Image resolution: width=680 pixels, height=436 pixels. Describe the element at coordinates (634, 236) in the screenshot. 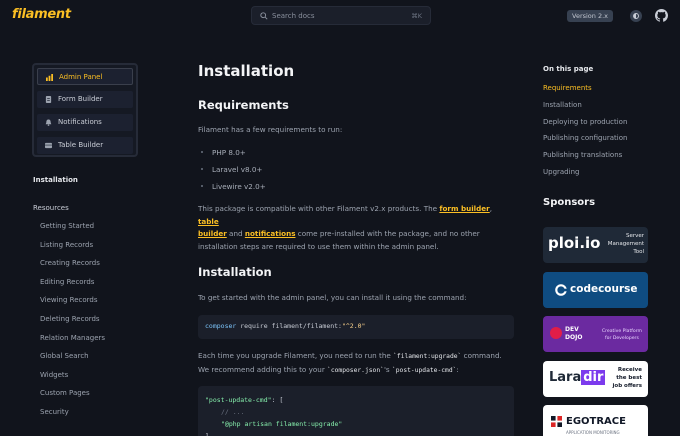

I see `sponsor-tagline: Server` at that location.